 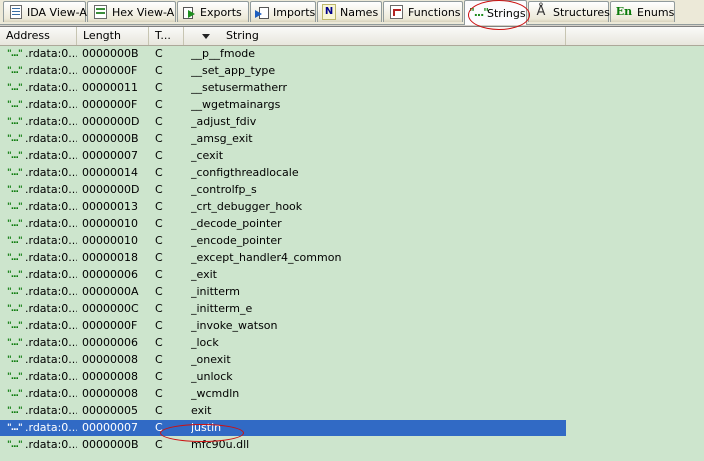 I want to click on table-row: "..." .rdata:0... 0000000B Cmfc90u.dll, so click(x=352, y=445).